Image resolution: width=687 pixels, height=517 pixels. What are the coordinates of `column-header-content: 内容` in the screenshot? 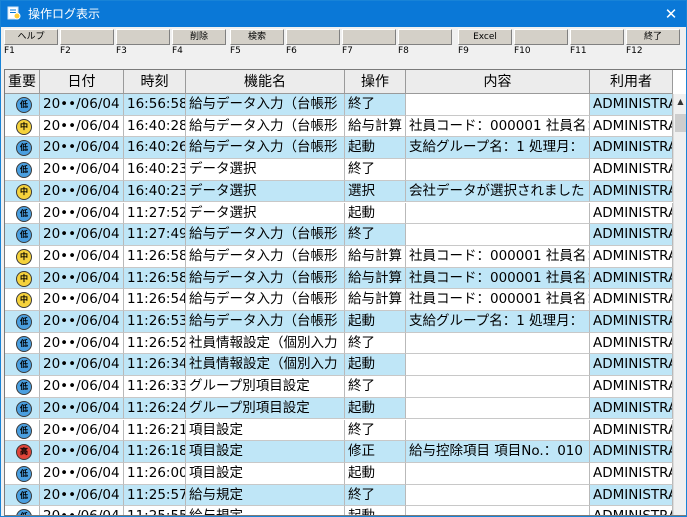 It's located at (498, 82).